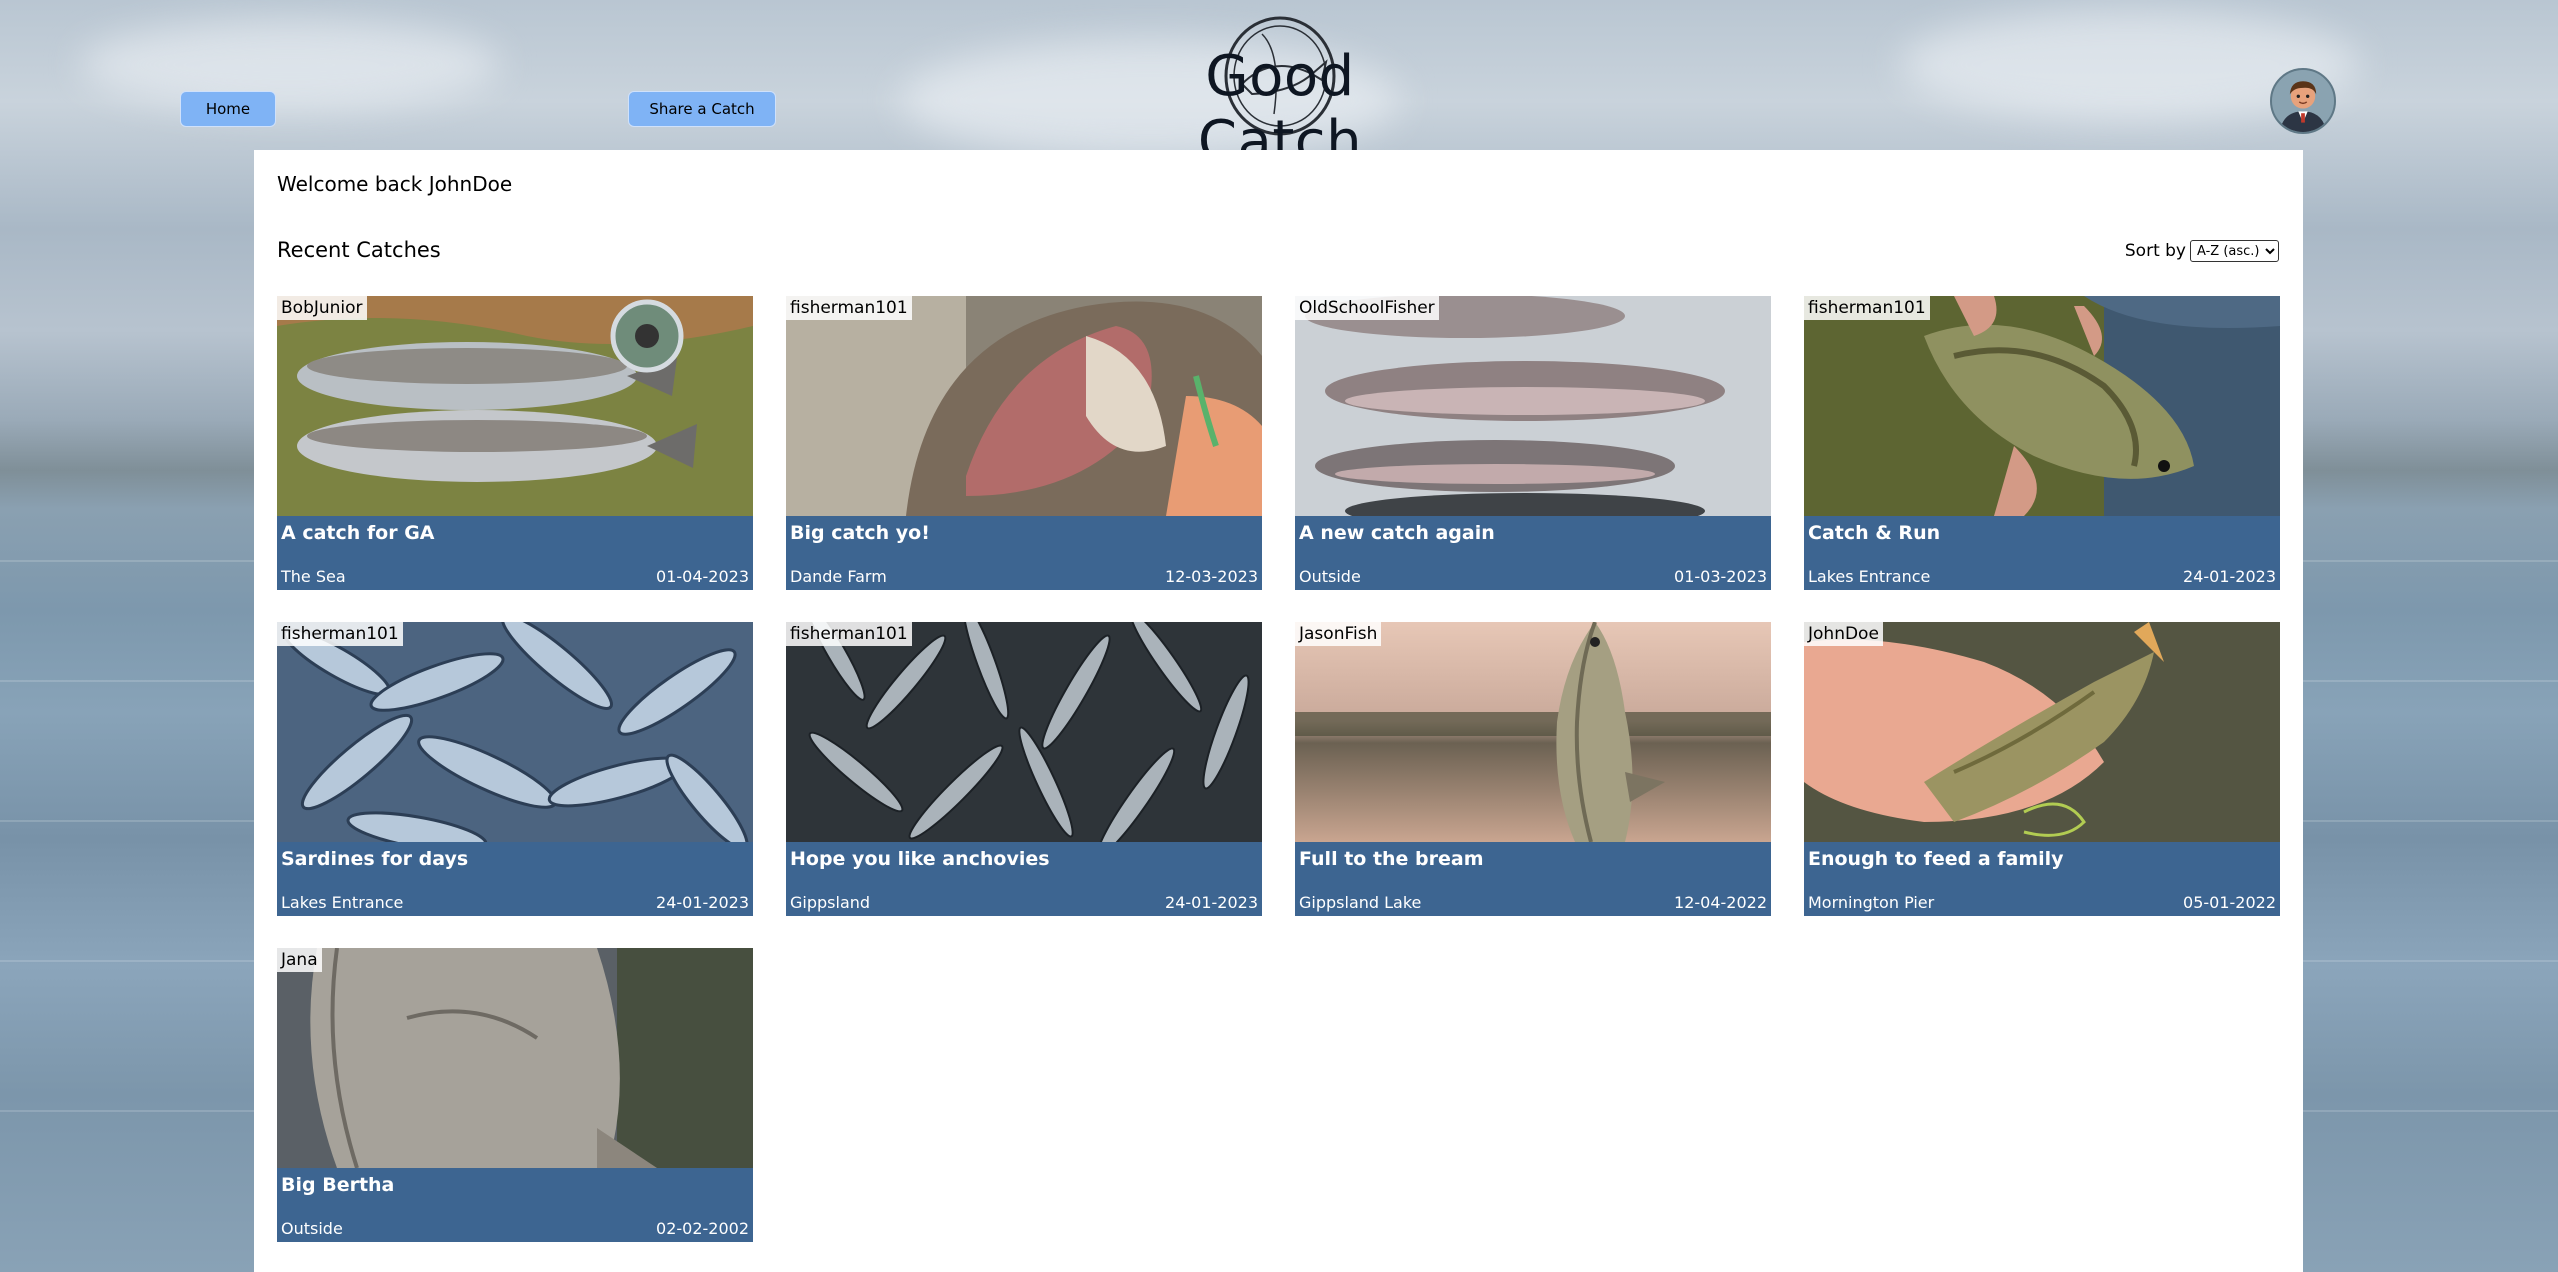 The width and height of the screenshot is (2558, 1272). Describe the element at coordinates (2042, 553) in the screenshot. I see `catch-info: Catch & Run Lakes Entrance 24-01-2023` at that location.